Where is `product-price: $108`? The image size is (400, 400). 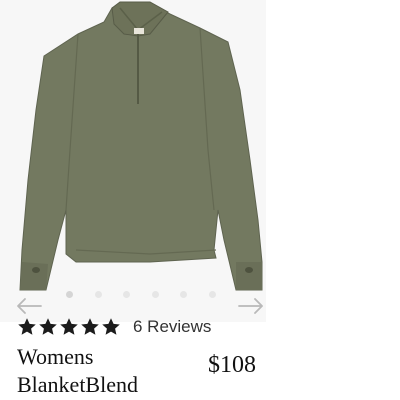
product-price: $108 is located at coordinates (232, 365).